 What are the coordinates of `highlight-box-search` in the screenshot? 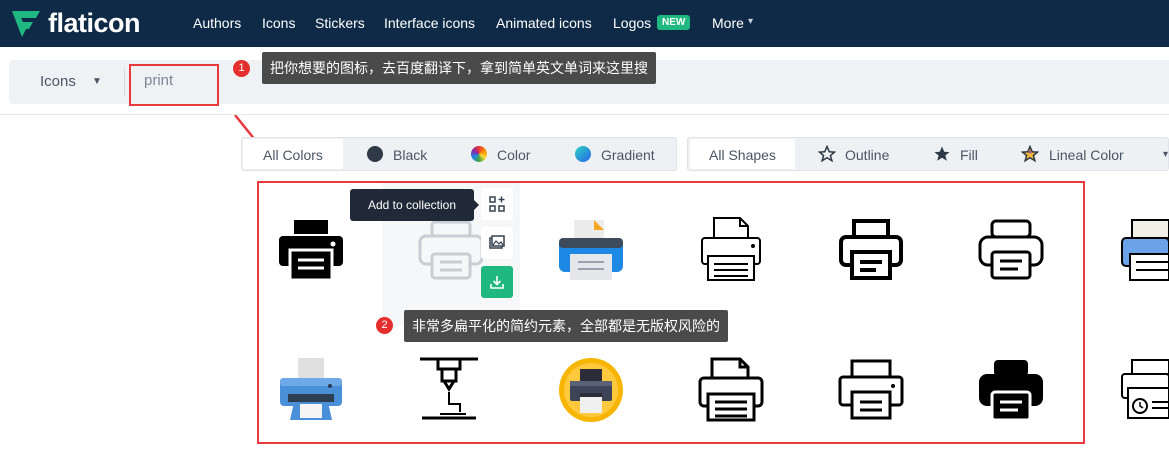 It's located at (174, 85).